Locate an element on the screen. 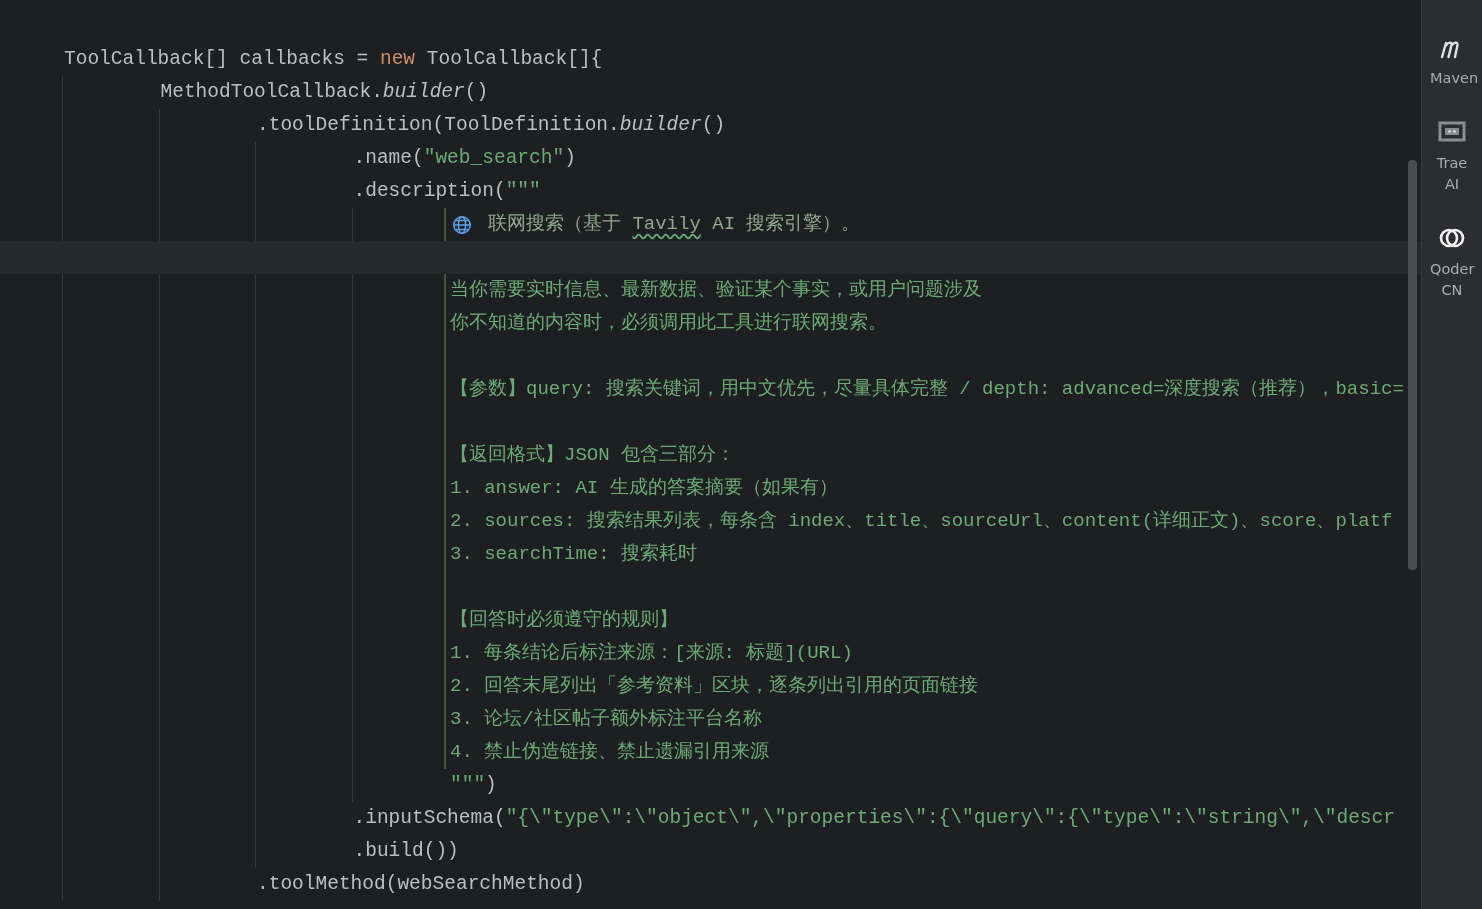  doc-text: 你不知道的内容时，必须调用此工具进行联网搜索。 is located at coordinates (668, 323).